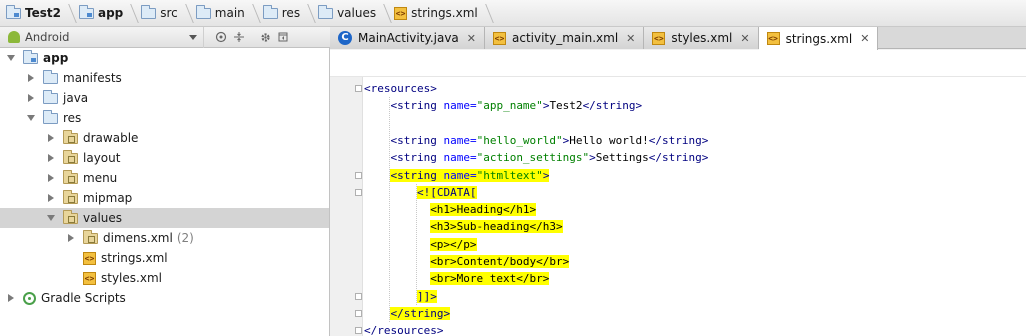  What do you see at coordinates (164, 278) in the screenshot?
I see `tree-item-styles-xml: <> styles.xml` at bounding box center [164, 278].